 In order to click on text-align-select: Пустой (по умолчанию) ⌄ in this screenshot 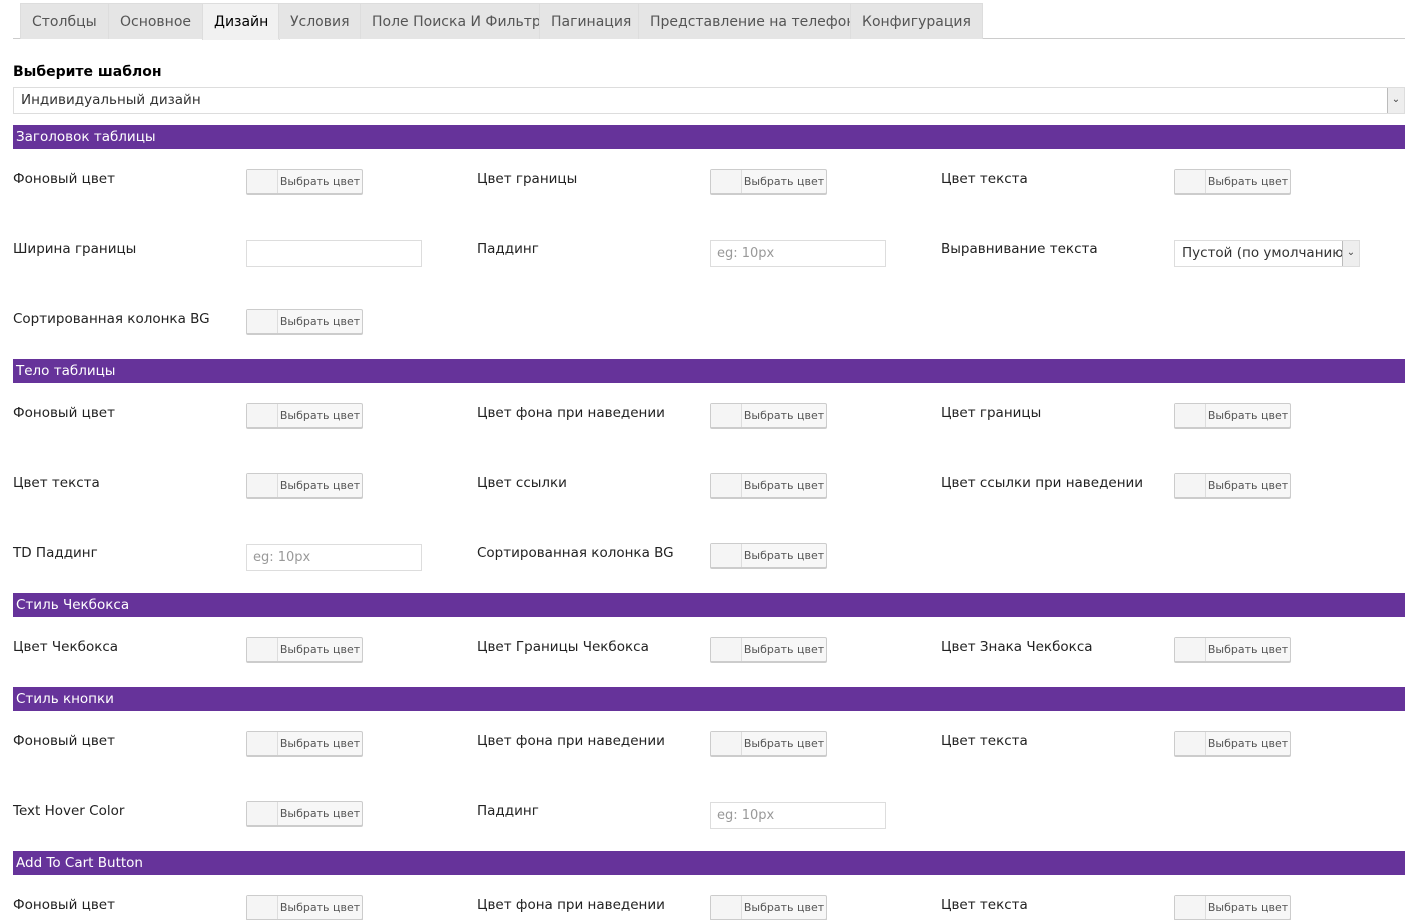, I will do `click(1267, 253)`.